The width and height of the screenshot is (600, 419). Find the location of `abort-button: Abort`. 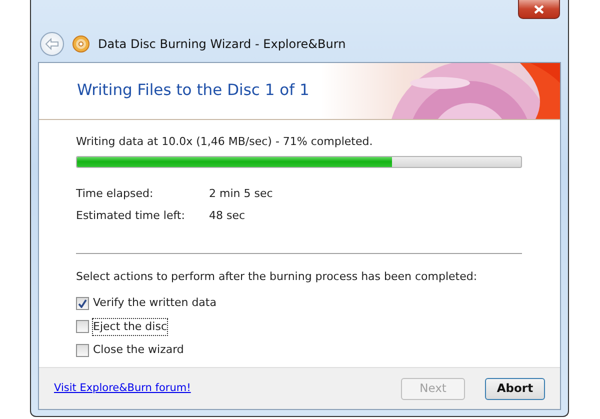

abort-button: Abort is located at coordinates (515, 389).